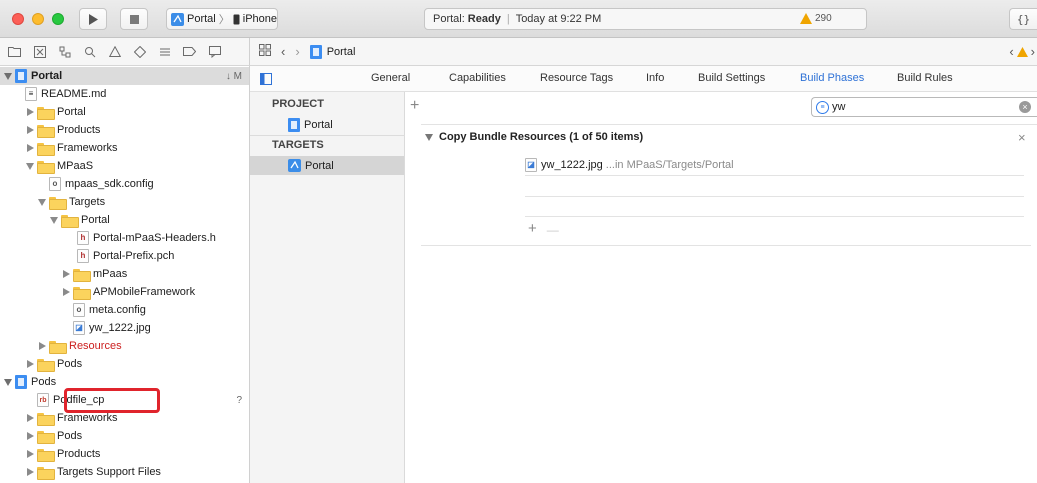  What do you see at coordinates (114, 51) in the screenshot?
I see `issue-navigator-tab` at bounding box center [114, 51].